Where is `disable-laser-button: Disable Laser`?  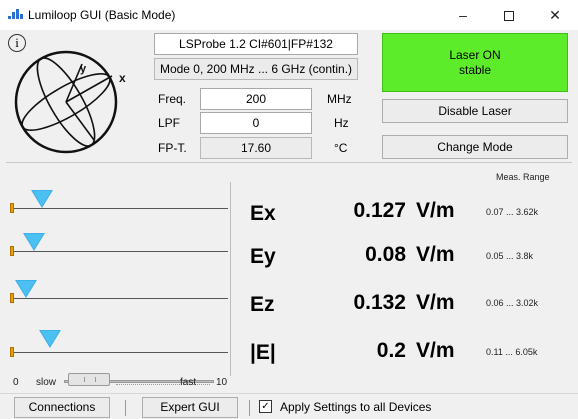
disable-laser-button: Disable Laser is located at coordinates (475, 111).